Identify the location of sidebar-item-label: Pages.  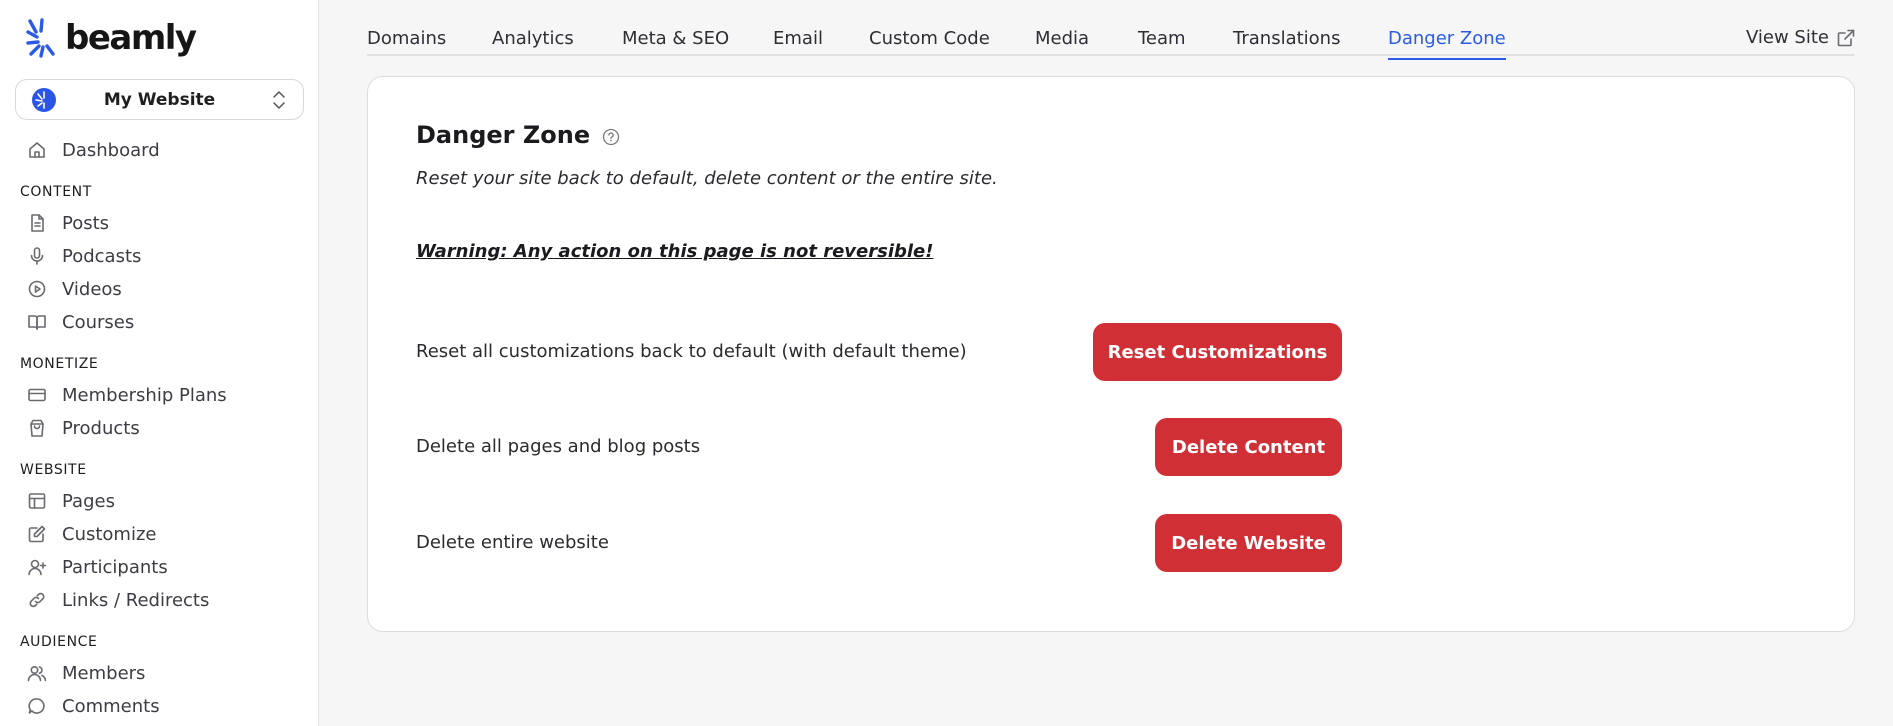
(88, 501).